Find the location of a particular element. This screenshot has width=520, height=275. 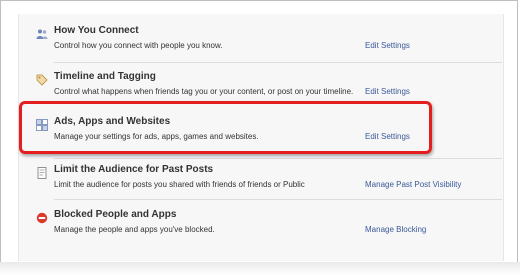

bottom-shadow is located at coordinates (260, 268).